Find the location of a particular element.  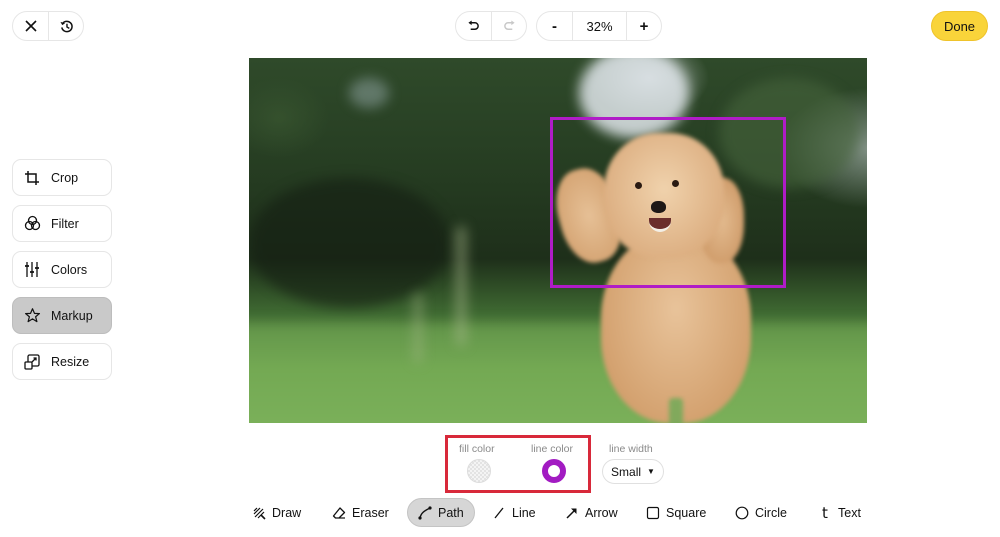

sidebar: Crop Filter Colors Markup Resize is located at coordinates (62, 274).